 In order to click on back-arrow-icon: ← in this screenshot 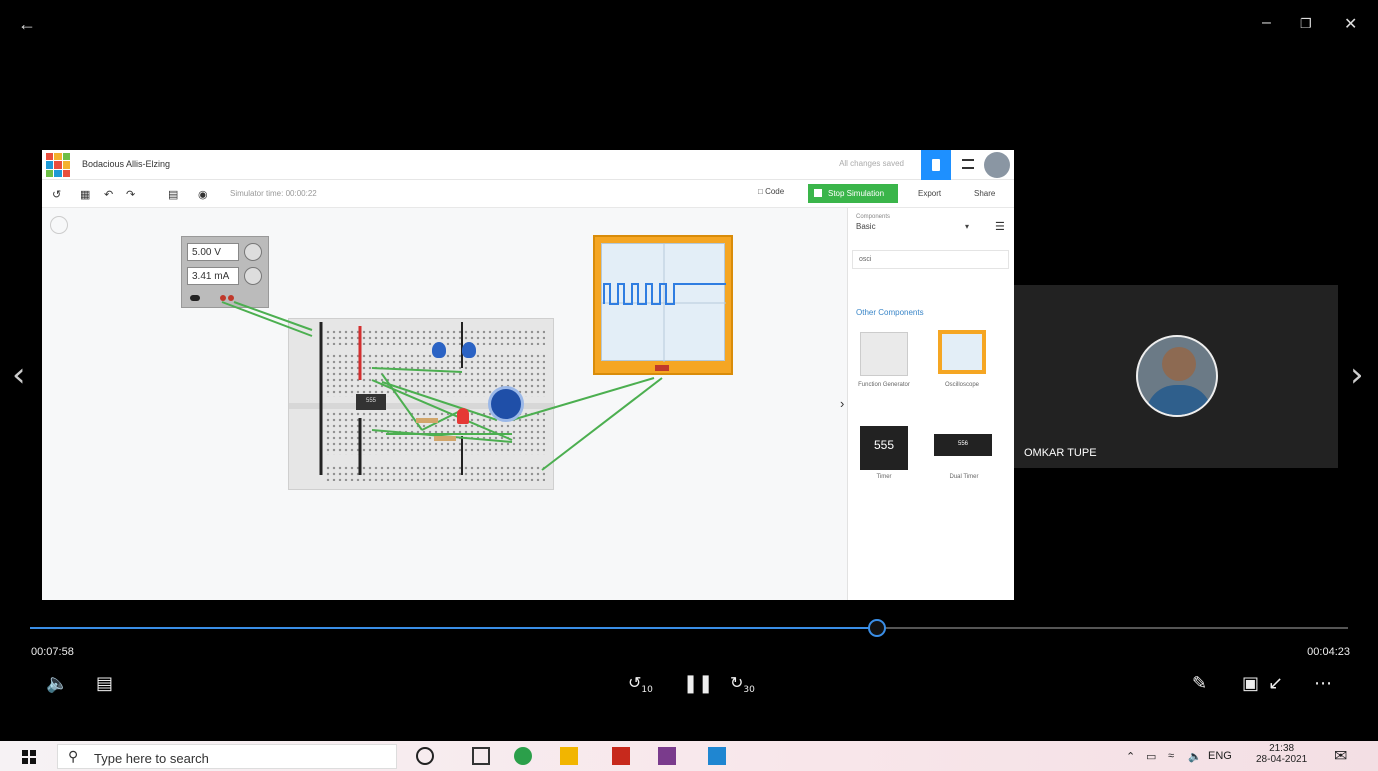, I will do `click(27, 24)`.